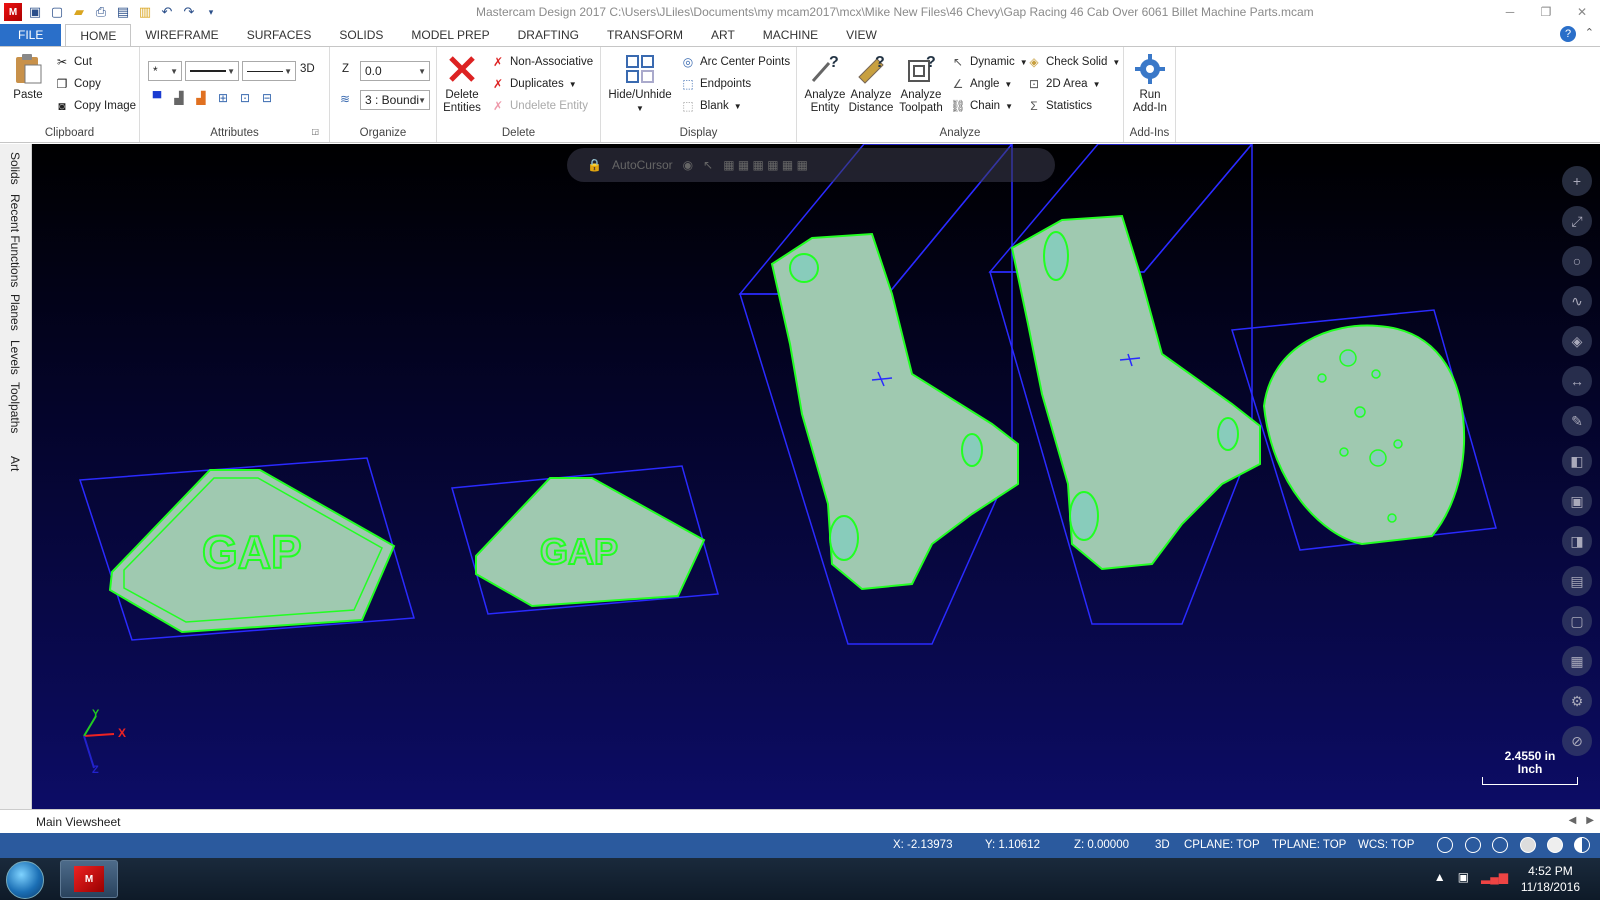 This screenshot has width=1600, height=900. What do you see at coordinates (548, 35) in the screenshot?
I see `tab-drafting: DRAFTING` at bounding box center [548, 35].